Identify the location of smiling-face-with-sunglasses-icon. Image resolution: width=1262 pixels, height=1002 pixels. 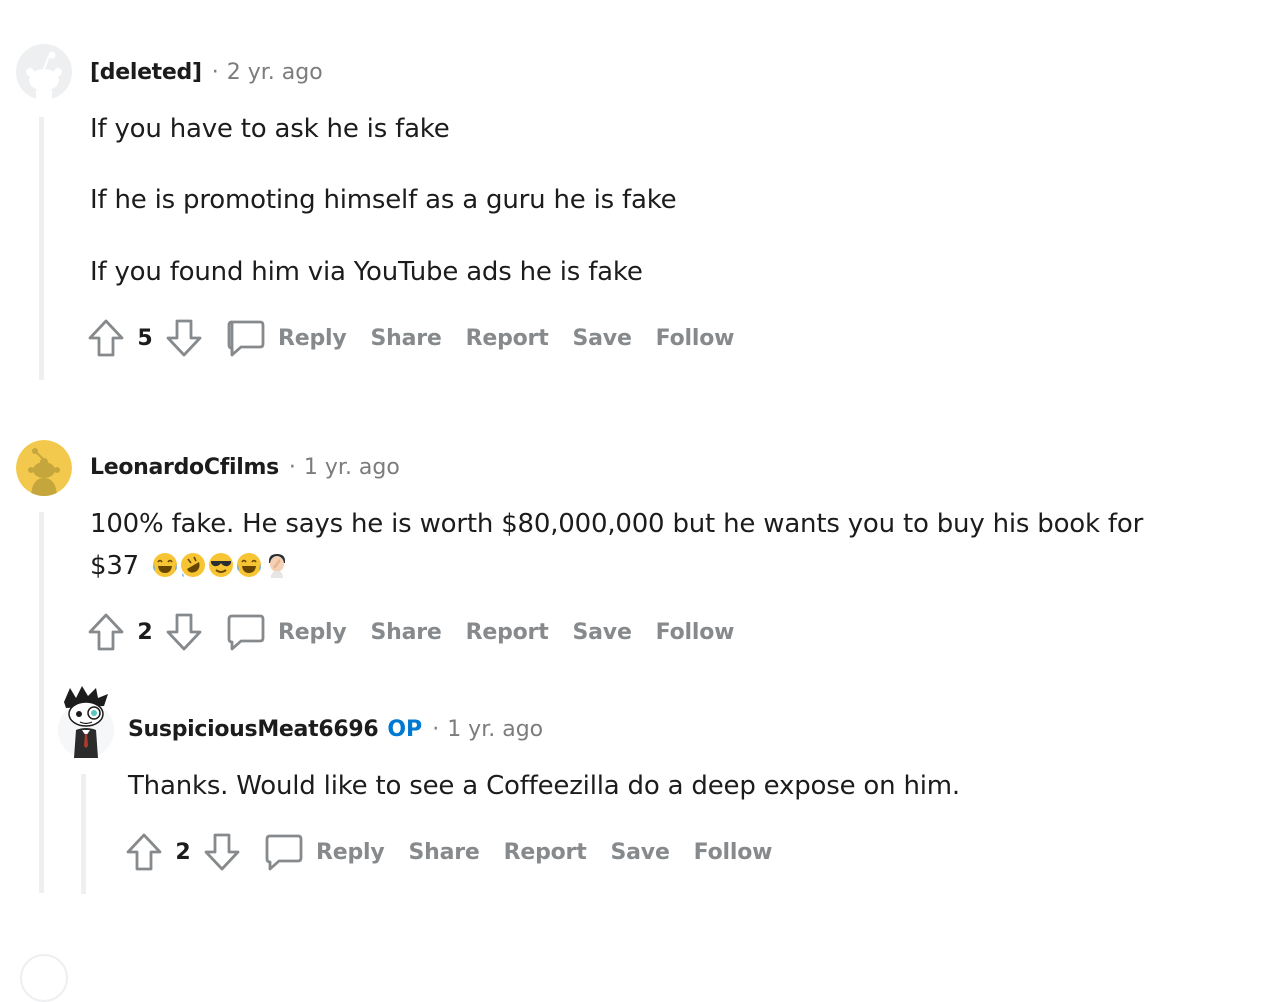
(221, 565).